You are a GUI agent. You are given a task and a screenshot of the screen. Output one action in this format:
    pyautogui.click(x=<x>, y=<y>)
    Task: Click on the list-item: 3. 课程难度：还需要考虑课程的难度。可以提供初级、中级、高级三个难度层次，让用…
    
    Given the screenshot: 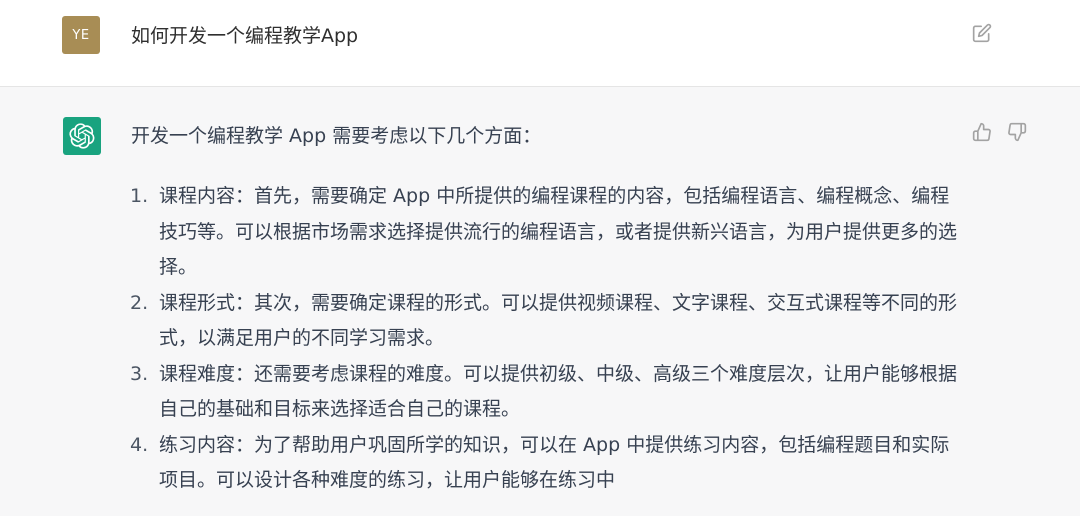 What is the action you would take?
    pyautogui.click(x=545, y=392)
    